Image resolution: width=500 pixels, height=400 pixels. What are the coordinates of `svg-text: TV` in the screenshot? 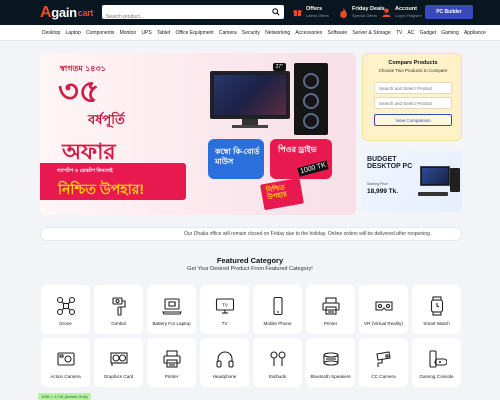 It's located at (225, 304).